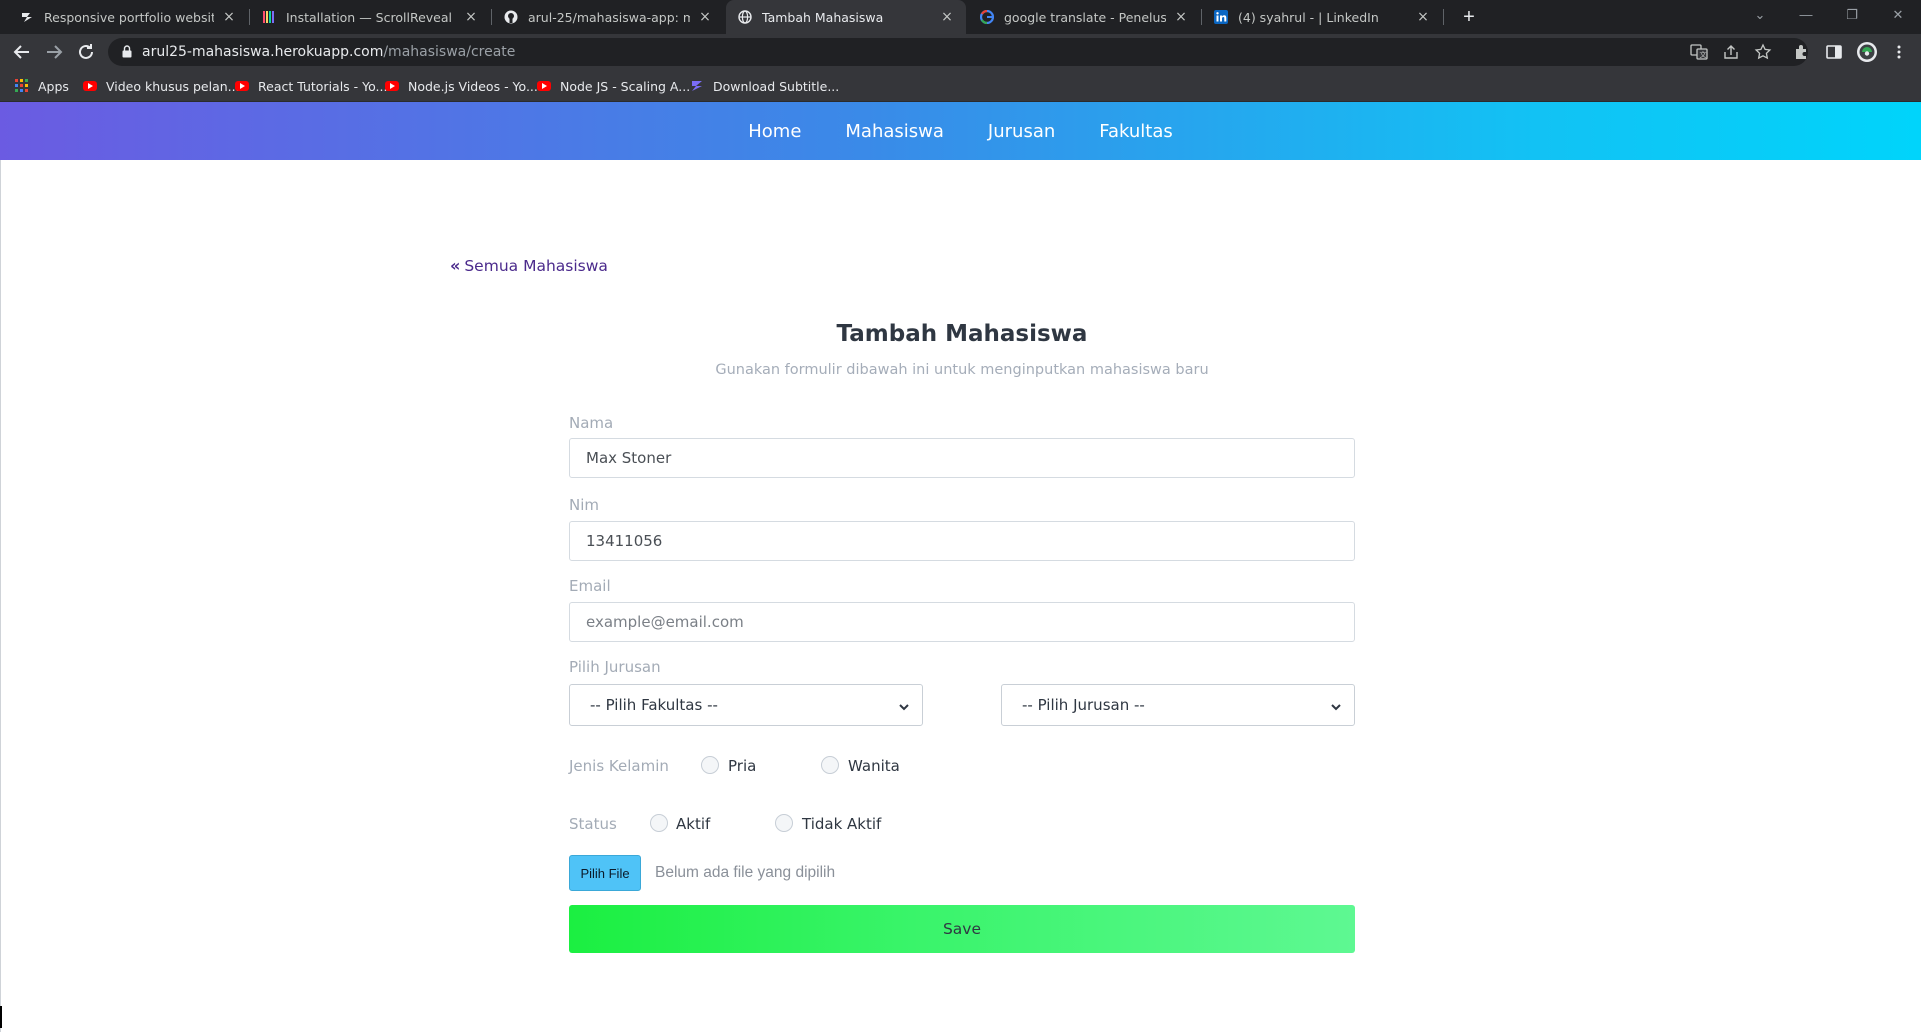 This screenshot has height=1032, width=1921. Describe the element at coordinates (1731, 52) in the screenshot. I see `share-icon` at that location.